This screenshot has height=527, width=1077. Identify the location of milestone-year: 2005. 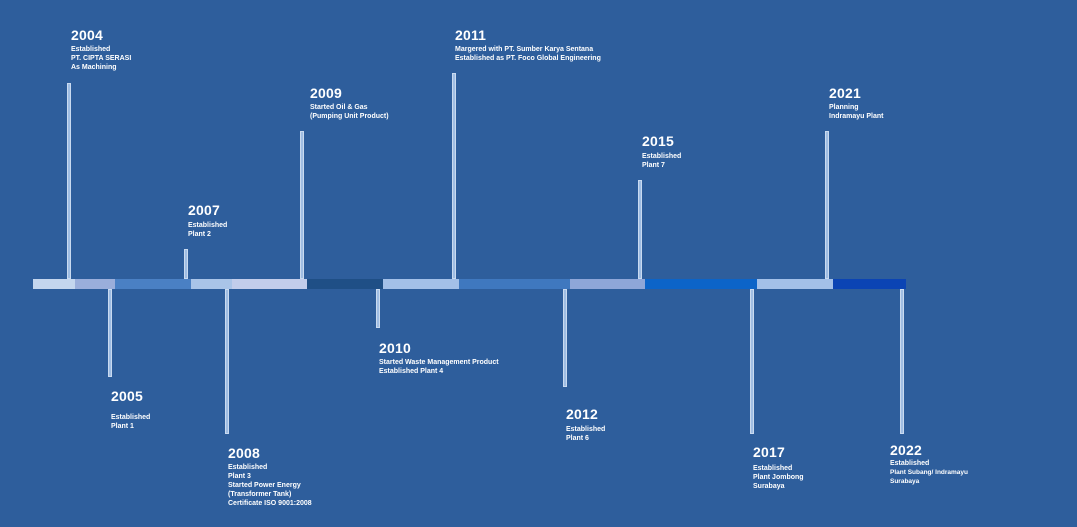
(127, 396).